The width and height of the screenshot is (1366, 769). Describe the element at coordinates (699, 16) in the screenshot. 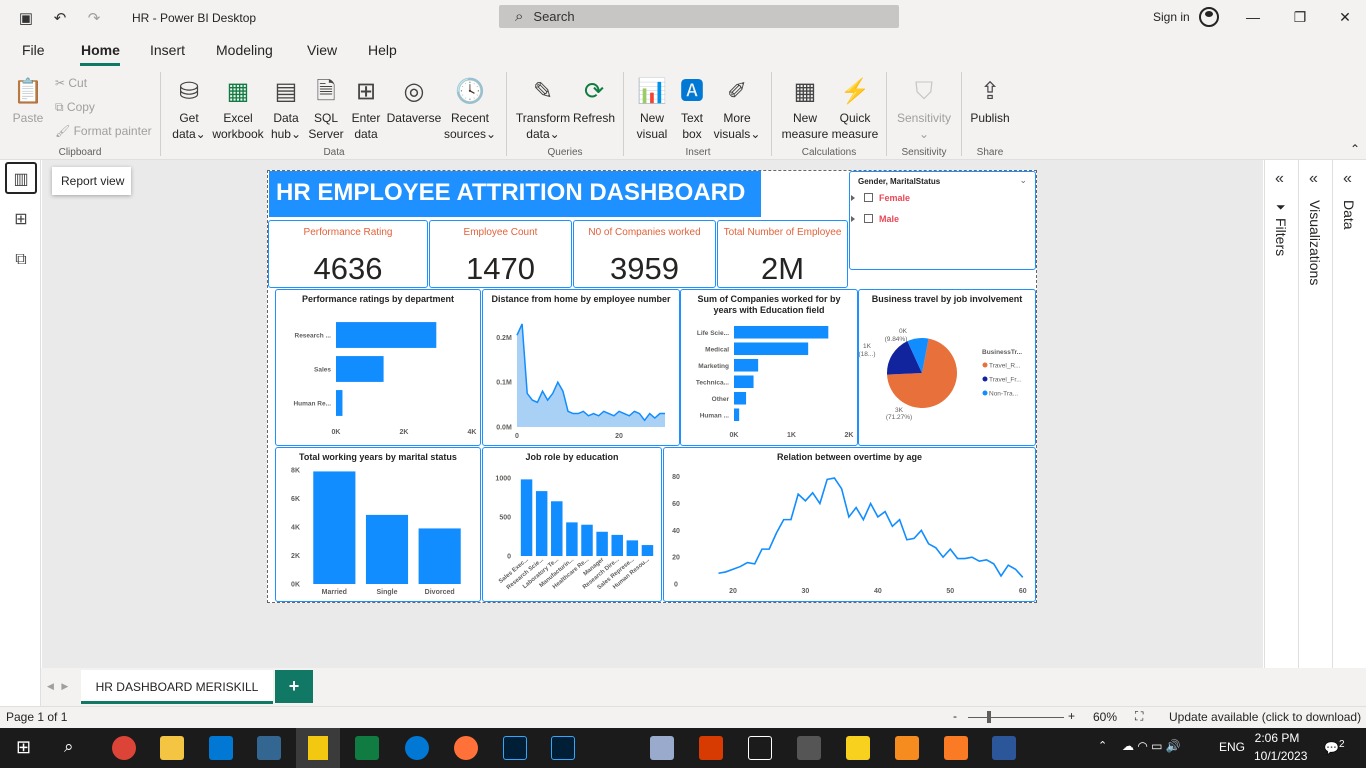

I see `search-input: ⌕ Search` at that location.